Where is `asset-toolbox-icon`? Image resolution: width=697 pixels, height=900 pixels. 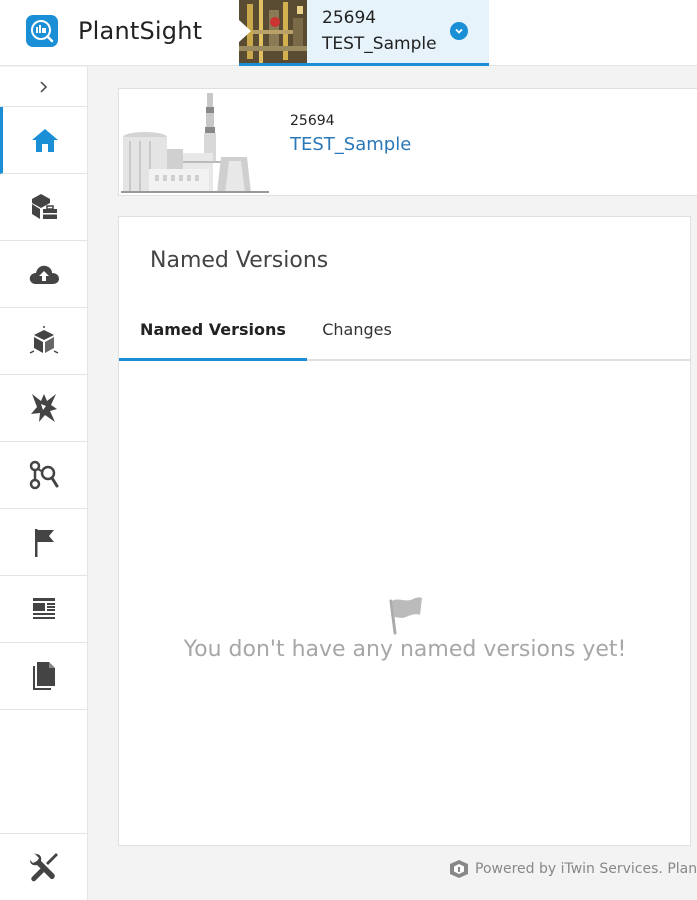
asset-toolbox-icon is located at coordinates (44, 206).